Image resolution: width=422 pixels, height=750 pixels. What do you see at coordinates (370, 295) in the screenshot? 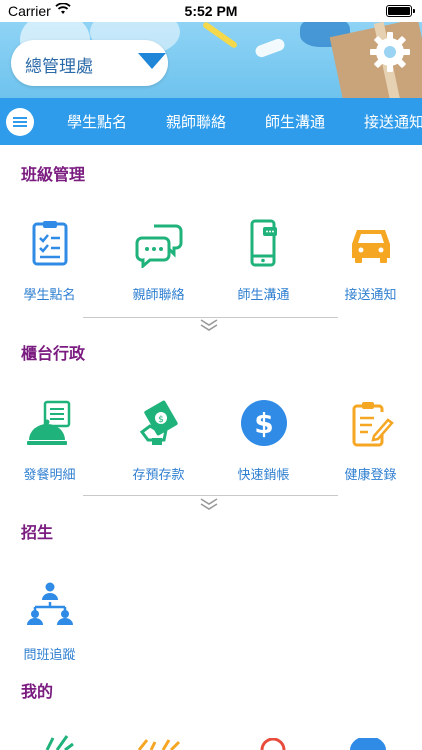
I see `grid-item-label: 接送通知` at bounding box center [370, 295].